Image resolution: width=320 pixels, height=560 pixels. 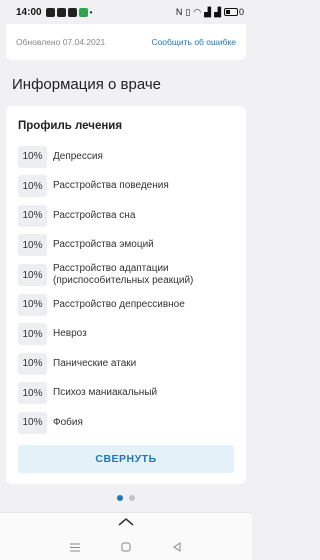 I want to click on back-icon, so click(x=177, y=547).